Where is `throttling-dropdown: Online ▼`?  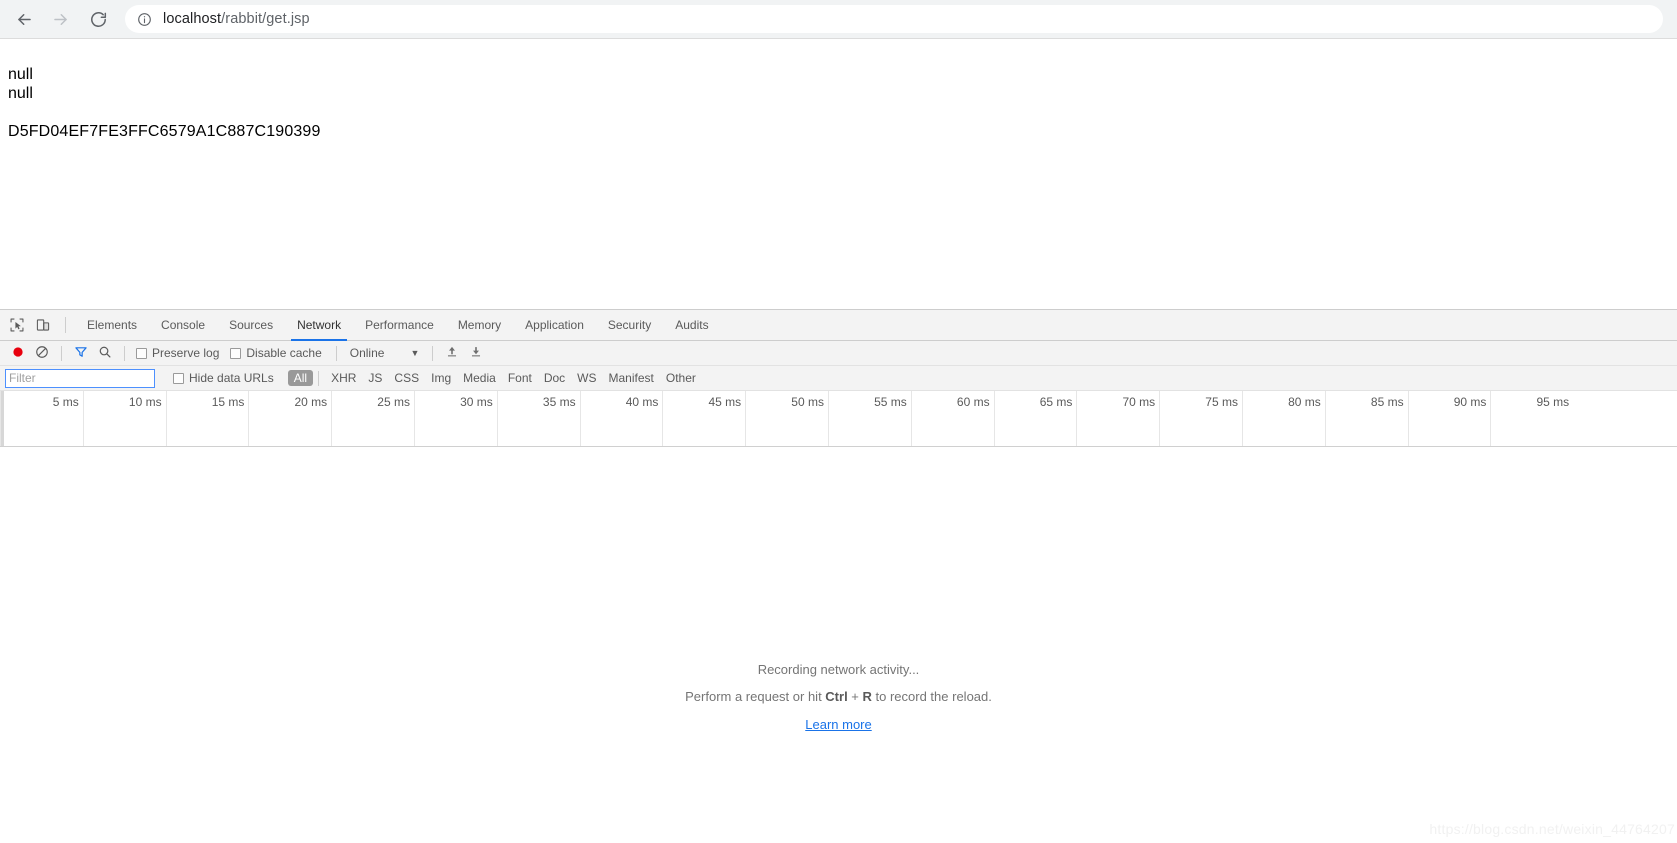 throttling-dropdown: Online ▼ is located at coordinates (385, 353).